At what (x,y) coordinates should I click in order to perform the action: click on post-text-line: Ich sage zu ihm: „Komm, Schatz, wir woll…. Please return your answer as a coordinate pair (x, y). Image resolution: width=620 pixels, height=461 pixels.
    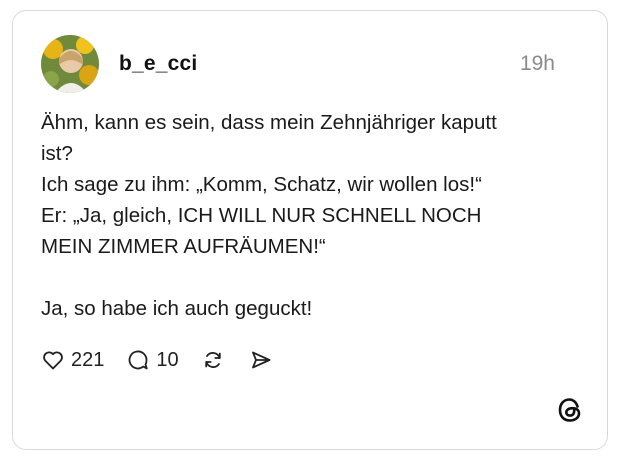
    Looking at the image, I should click on (261, 184).